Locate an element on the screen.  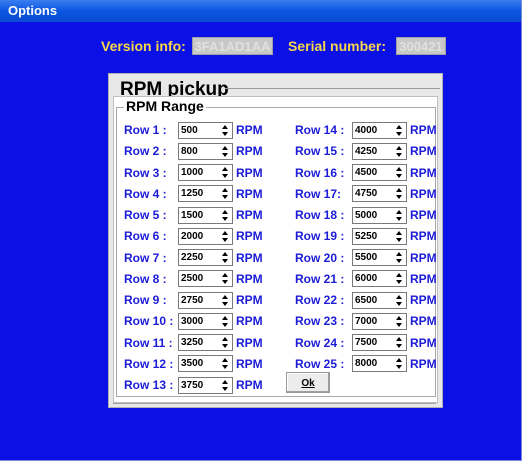
rpm-value: 1500 is located at coordinates (192, 216).